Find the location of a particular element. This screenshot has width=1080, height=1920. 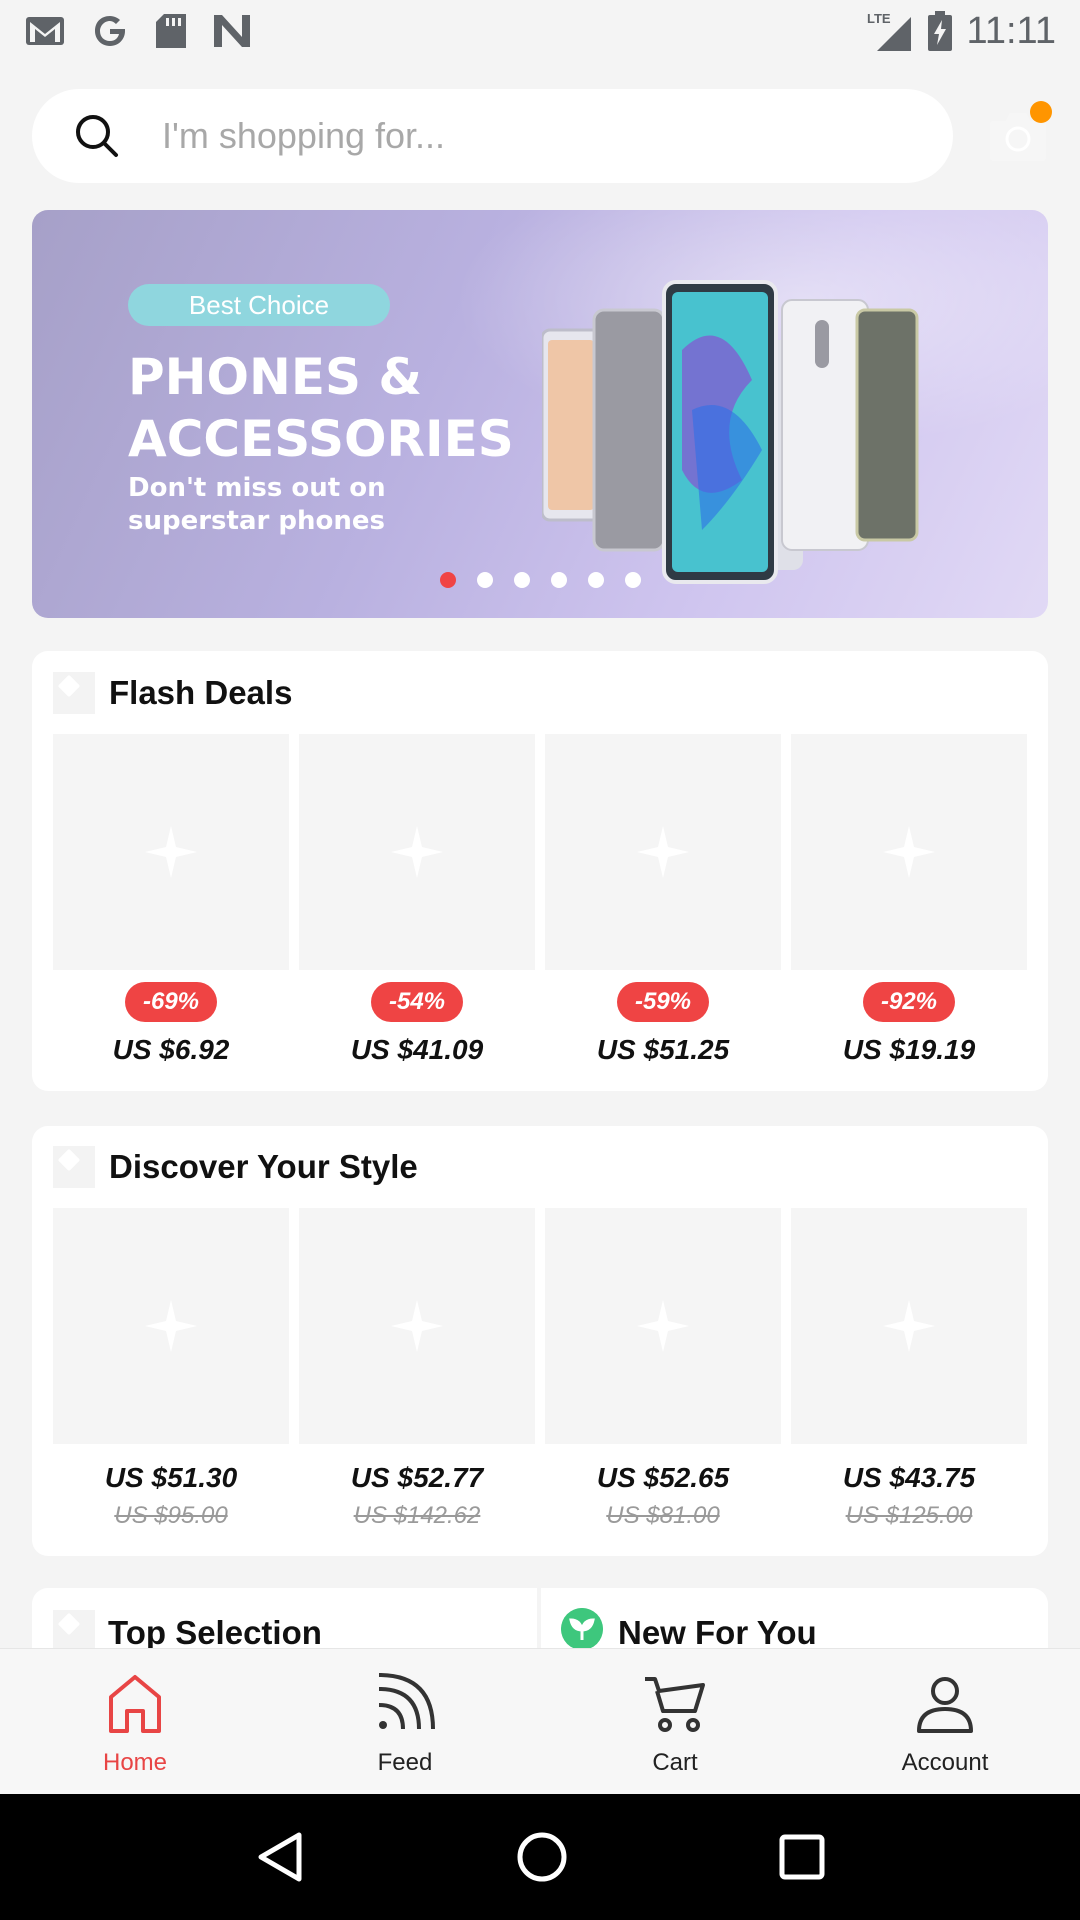

nav-feed-label: Feed is located at coordinates (405, 1762).